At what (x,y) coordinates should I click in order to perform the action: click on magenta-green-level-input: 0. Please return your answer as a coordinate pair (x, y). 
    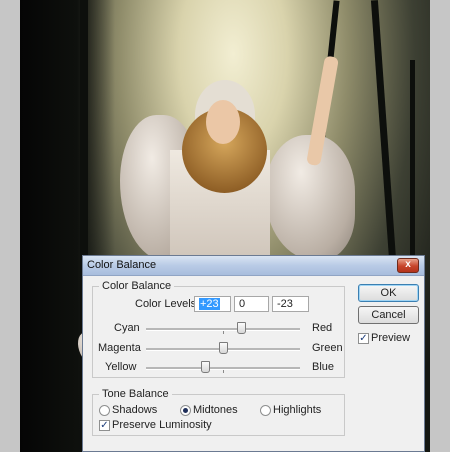
    Looking at the image, I should click on (251, 304).